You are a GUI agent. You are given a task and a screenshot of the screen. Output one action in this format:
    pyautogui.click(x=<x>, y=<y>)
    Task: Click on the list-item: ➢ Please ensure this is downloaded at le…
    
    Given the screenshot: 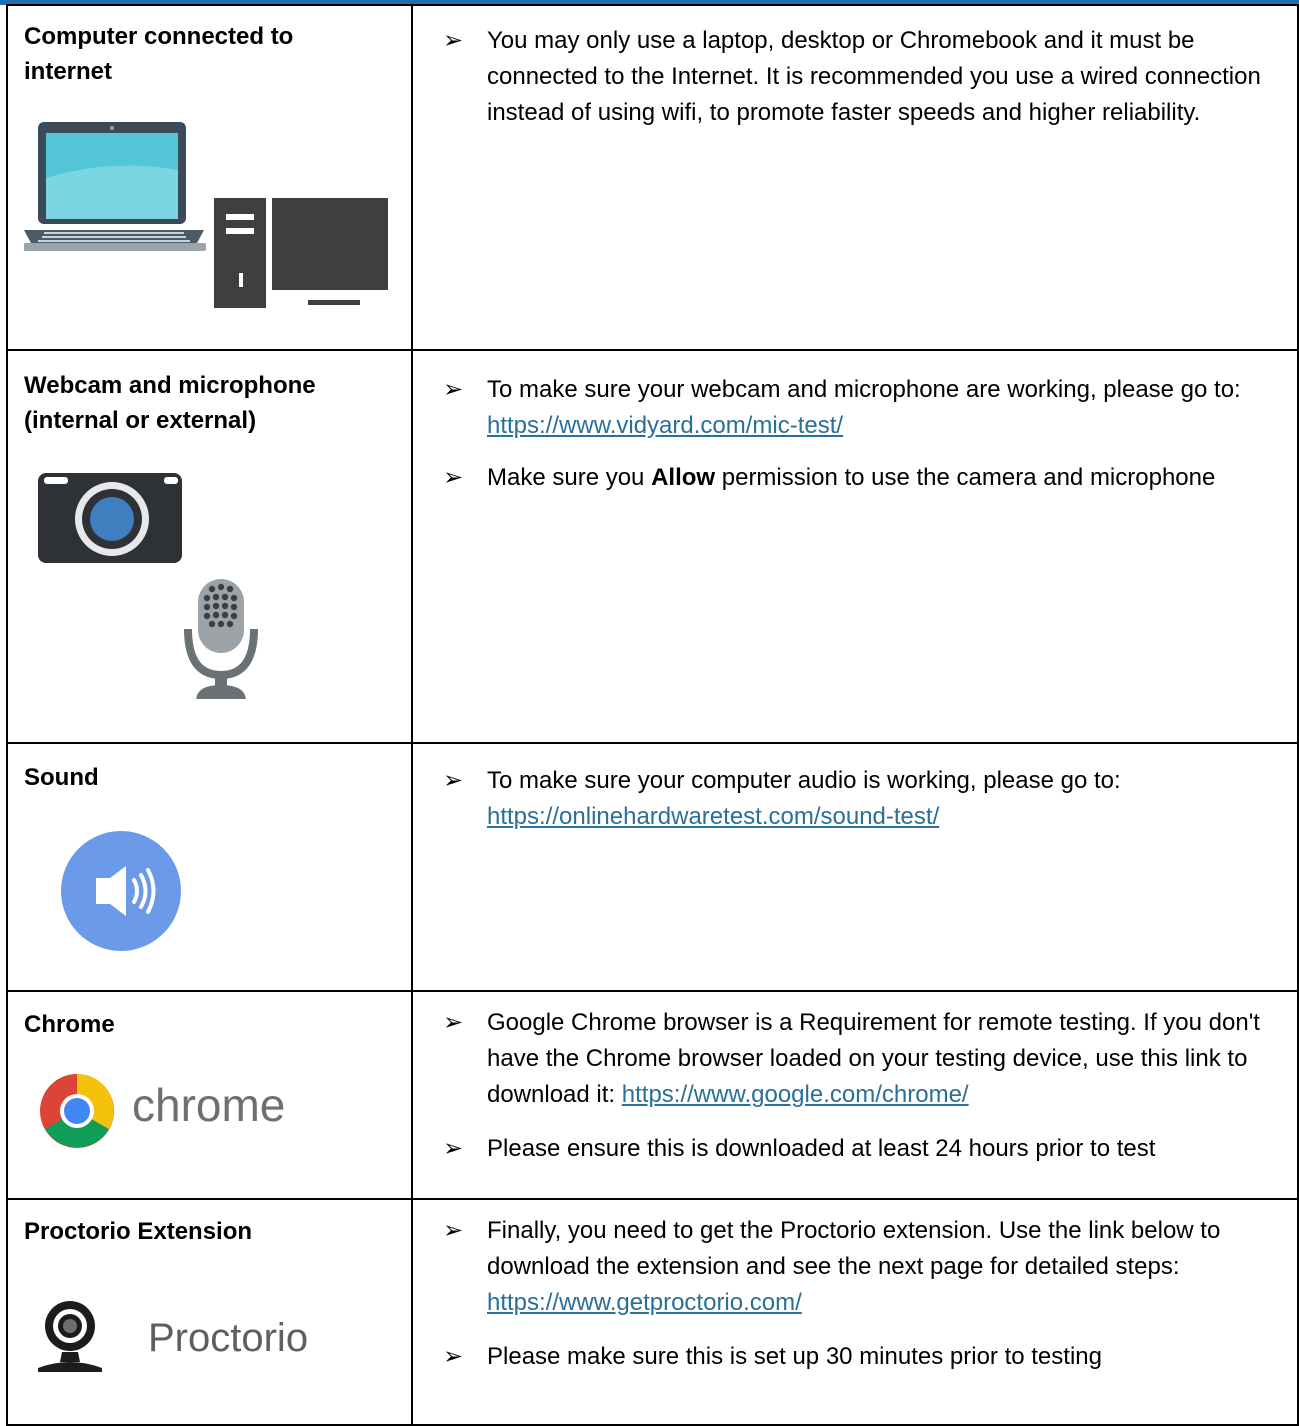 What is the action you would take?
    pyautogui.click(x=848, y=1149)
    